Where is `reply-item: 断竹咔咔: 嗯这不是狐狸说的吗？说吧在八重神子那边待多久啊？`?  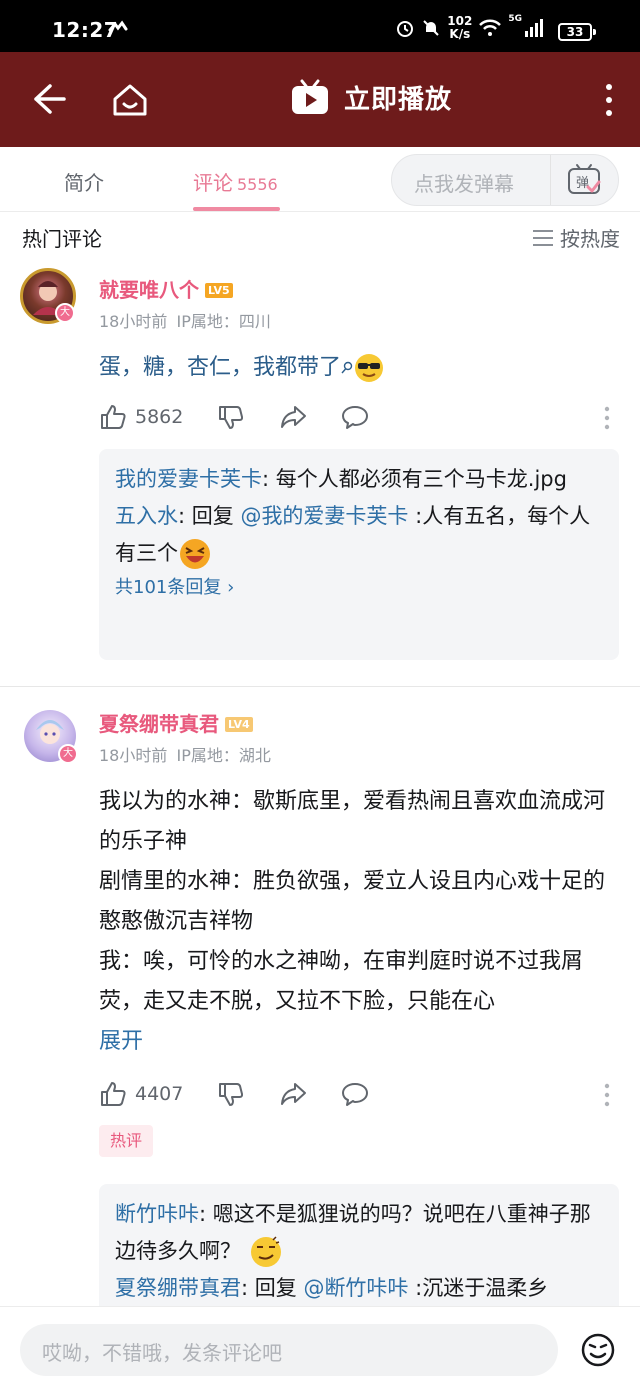 reply-item: 断竹咔咔: 嗯这不是狐狸说的吗？说吧在八重神子那边待多久啊？ is located at coordinates (359, 1233).